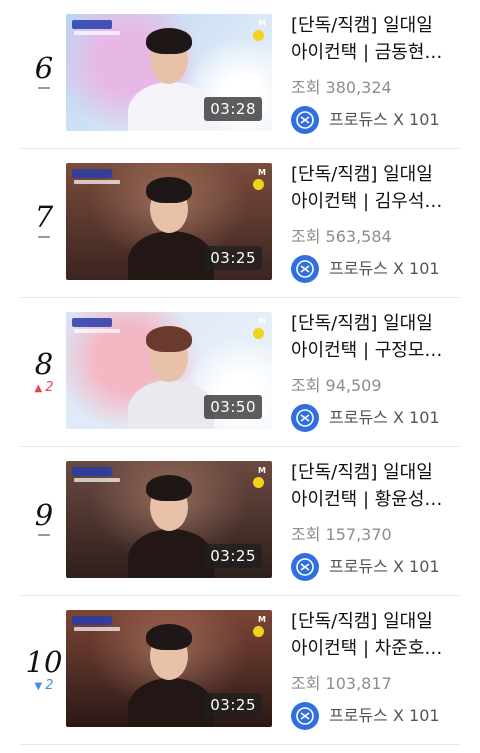  Describe the element at coordinates (233, 109) in the screenshot. I see `video-duration: 03:28` at that location.